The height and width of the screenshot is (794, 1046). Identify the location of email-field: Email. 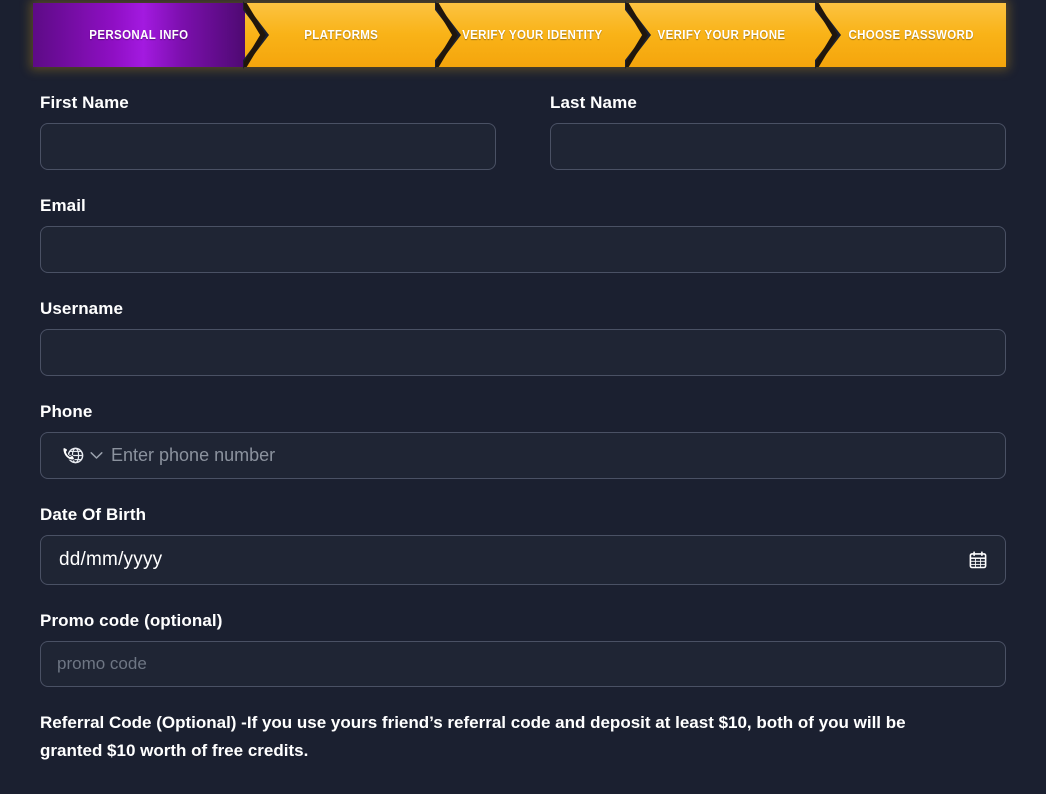
(523, 221).